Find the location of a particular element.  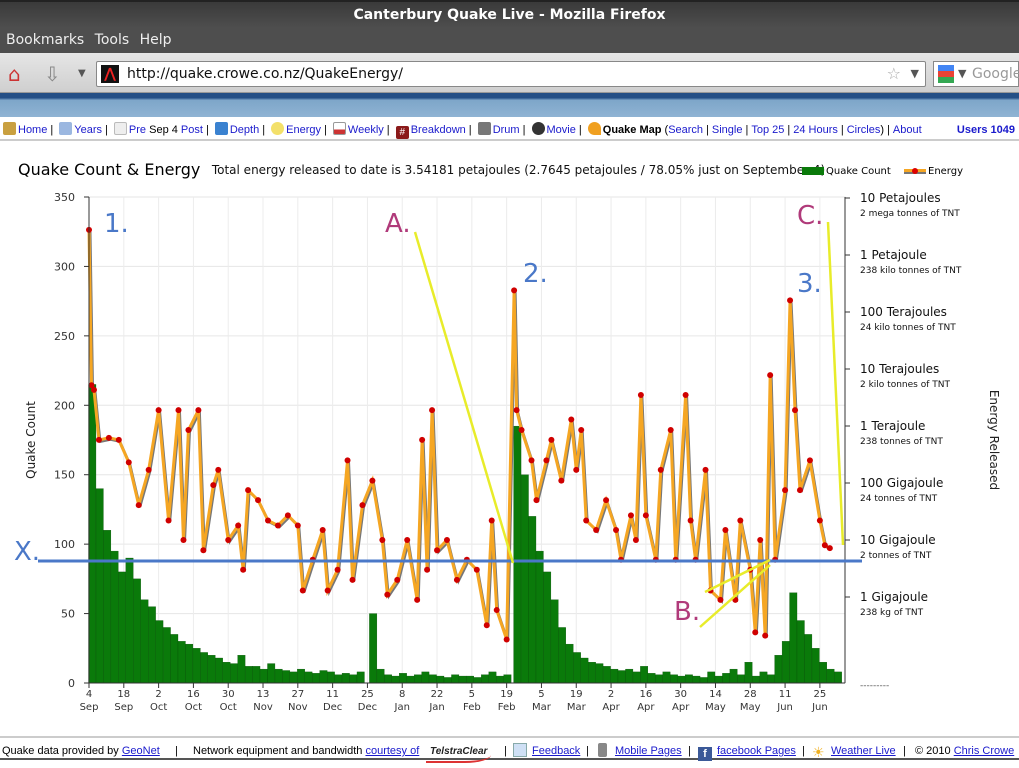

url-dropdown-icon: ▼ is located at coordinates (915, 74).